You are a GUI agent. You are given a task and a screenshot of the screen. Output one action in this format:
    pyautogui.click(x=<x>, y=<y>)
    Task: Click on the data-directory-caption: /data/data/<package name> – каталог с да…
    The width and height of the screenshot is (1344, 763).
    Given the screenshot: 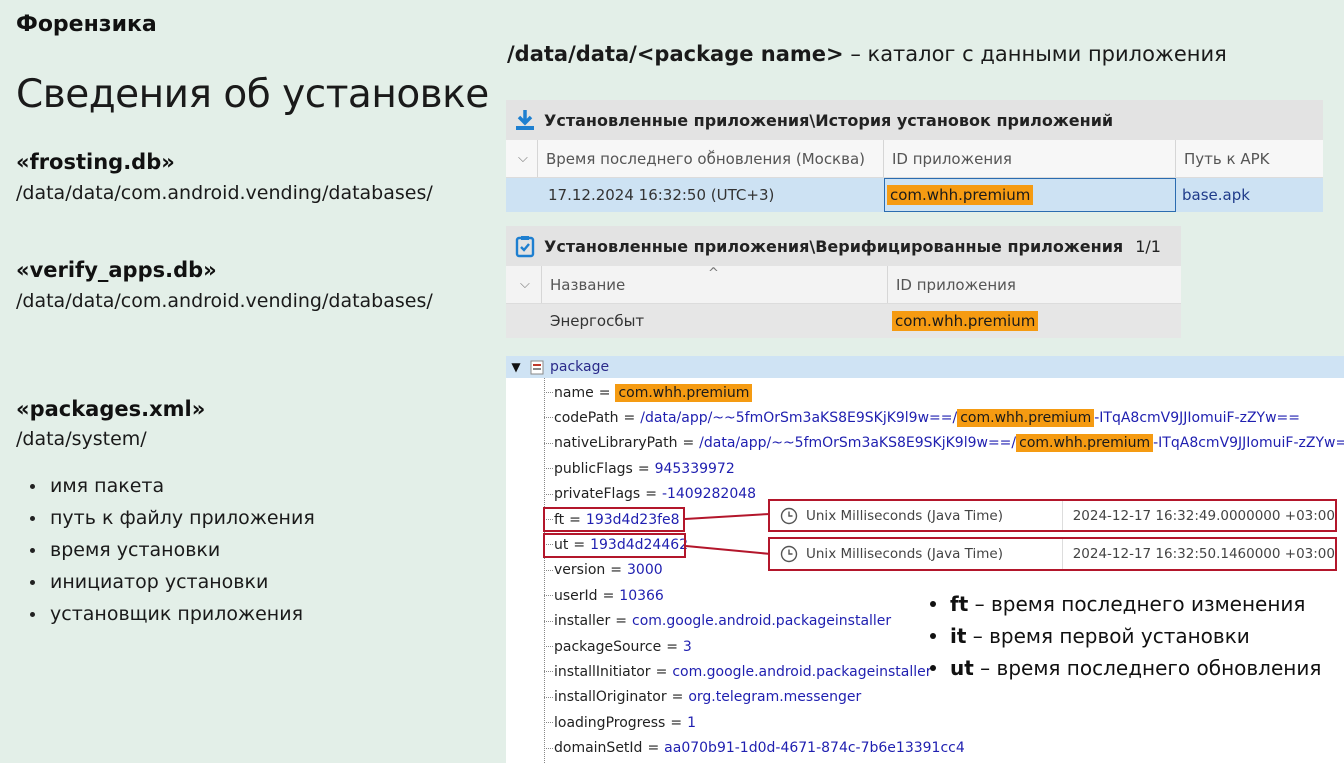 What is the action you would take?
    pyautogui.click(x=867, y=54)
    